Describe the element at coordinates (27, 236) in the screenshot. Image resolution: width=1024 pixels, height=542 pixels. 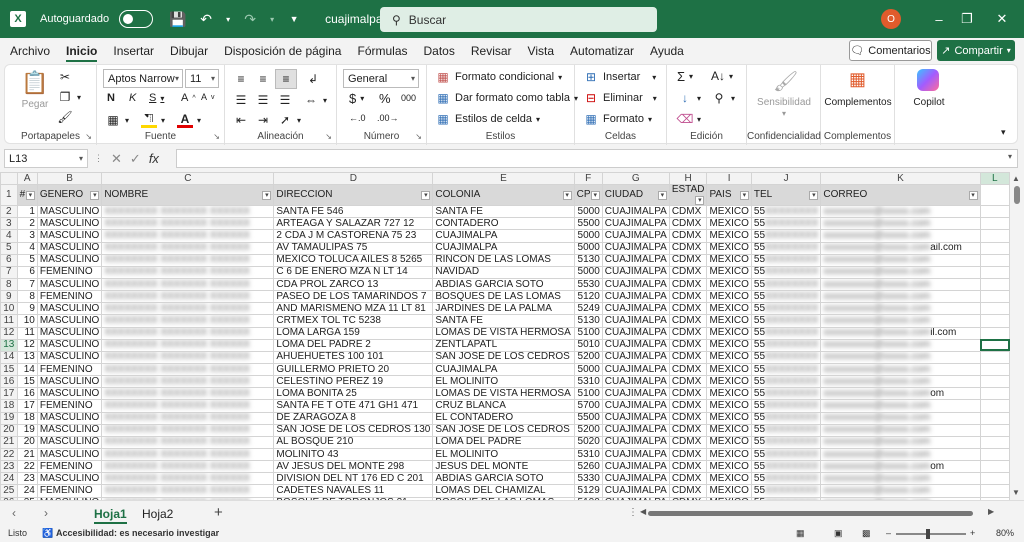
I see `cell: 3` at that location.